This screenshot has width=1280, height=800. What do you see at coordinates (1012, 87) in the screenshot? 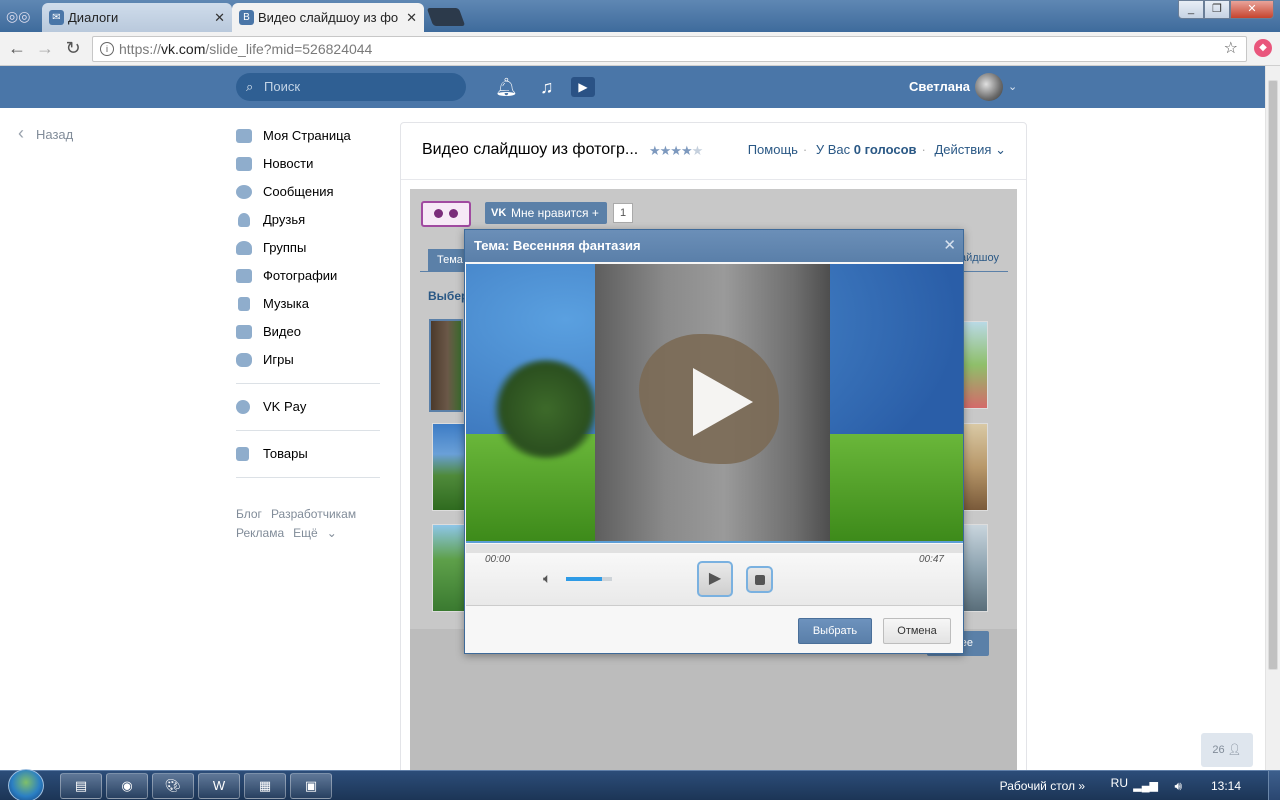
I see `chevron-down-icon: ⌄` at bounding box center [1012, 87].